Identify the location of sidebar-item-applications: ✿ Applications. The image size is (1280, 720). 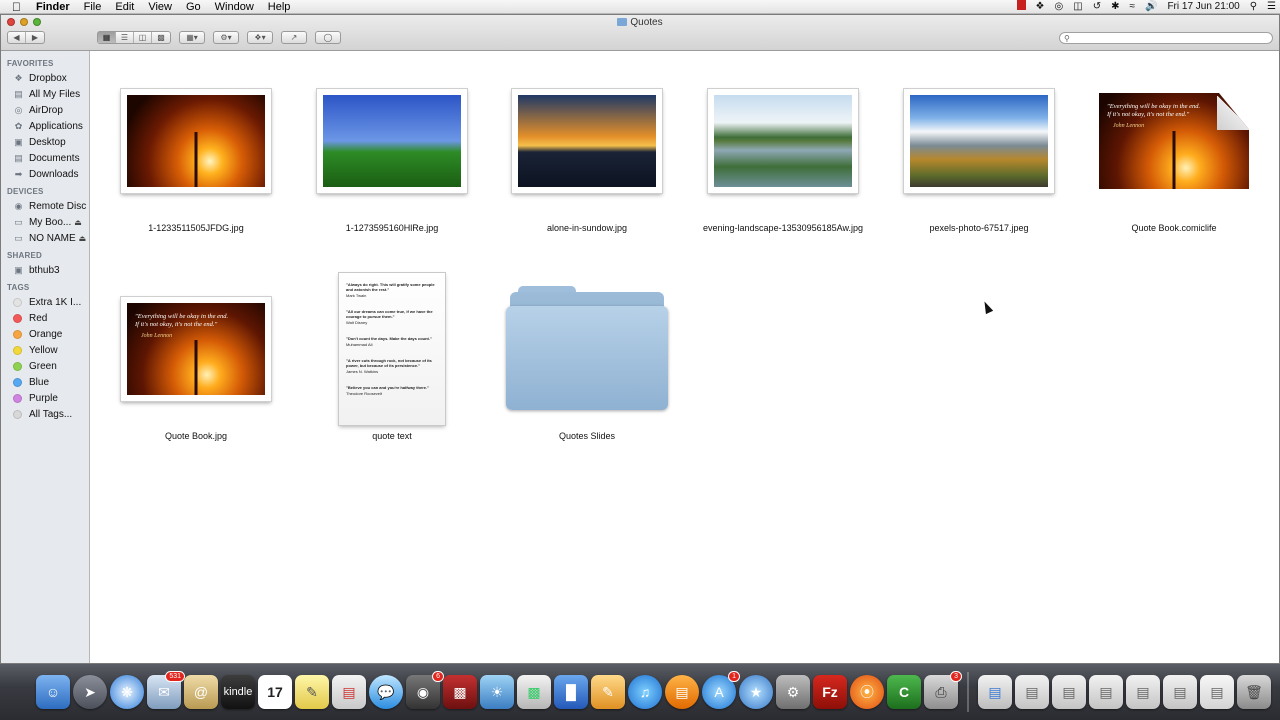
(45, 126).